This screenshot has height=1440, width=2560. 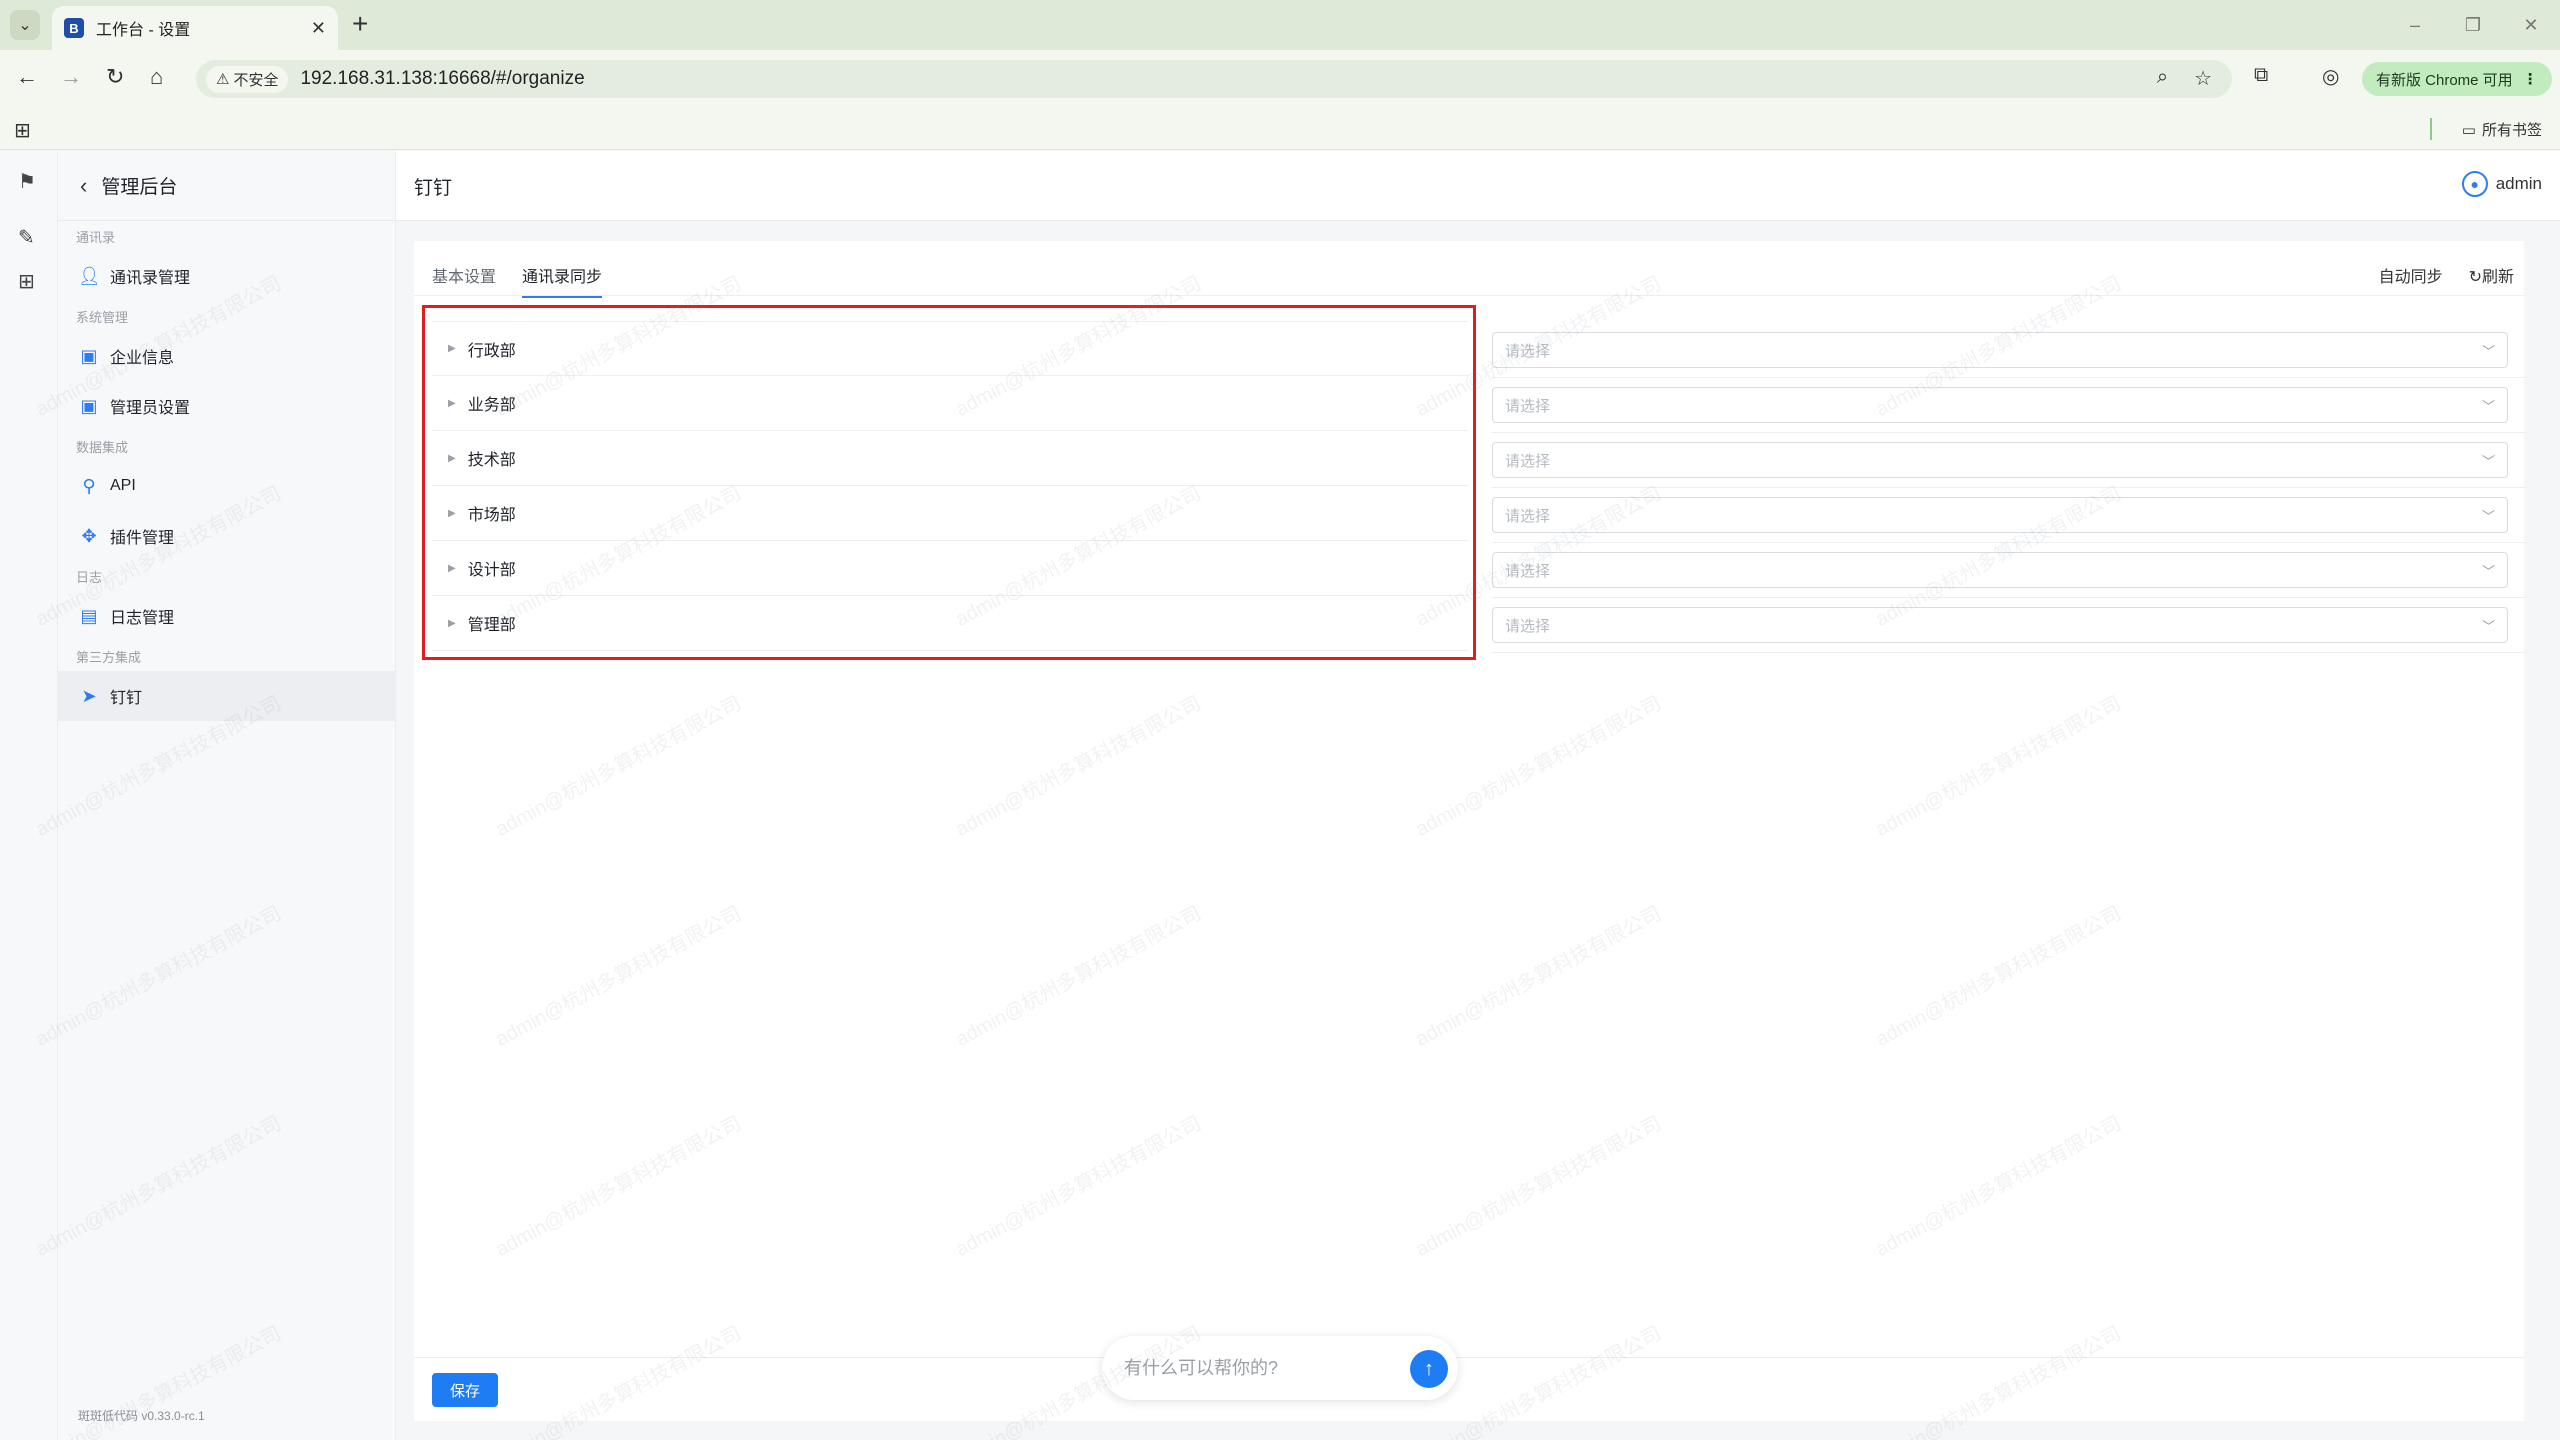 What do you see at coordinates (491, 460) in the screenshot?
I see `department-name: 技术部` at bounding box center [491, 460].